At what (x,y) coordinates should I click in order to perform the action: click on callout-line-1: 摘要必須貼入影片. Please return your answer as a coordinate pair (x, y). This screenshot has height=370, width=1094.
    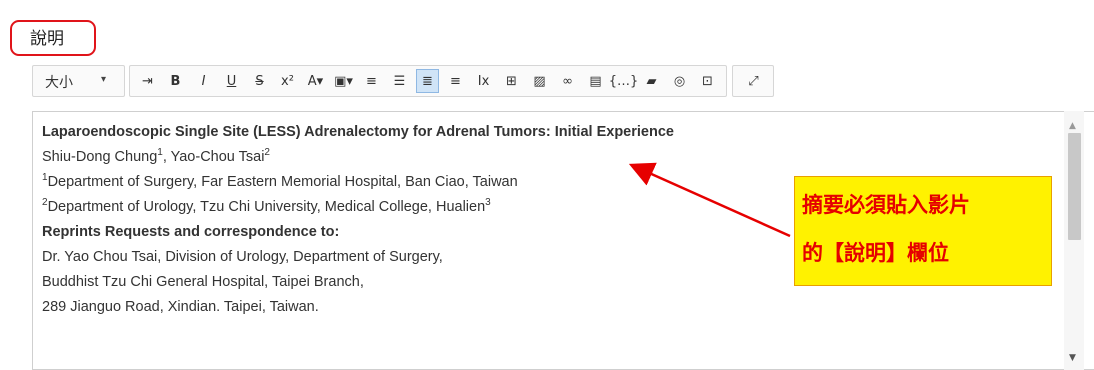
    Looking at the image, I should click on (886, 205).